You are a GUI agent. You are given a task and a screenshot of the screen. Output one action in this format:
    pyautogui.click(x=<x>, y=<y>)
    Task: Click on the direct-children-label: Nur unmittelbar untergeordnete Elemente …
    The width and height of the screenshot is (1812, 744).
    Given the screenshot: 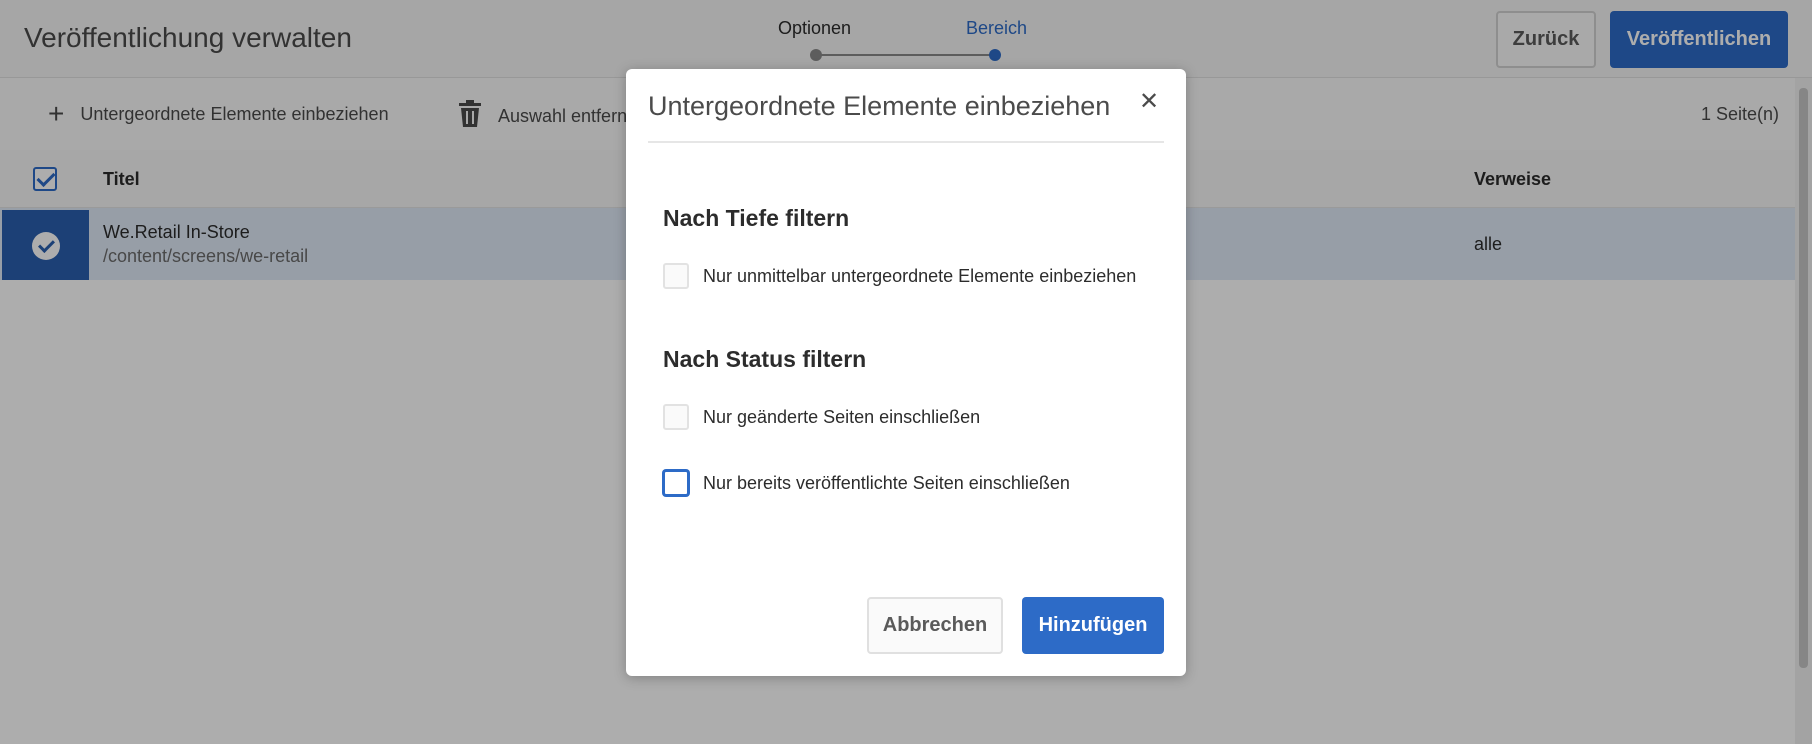 What is the action you would take?
    pyautogui.click(x=920, y=275)
    